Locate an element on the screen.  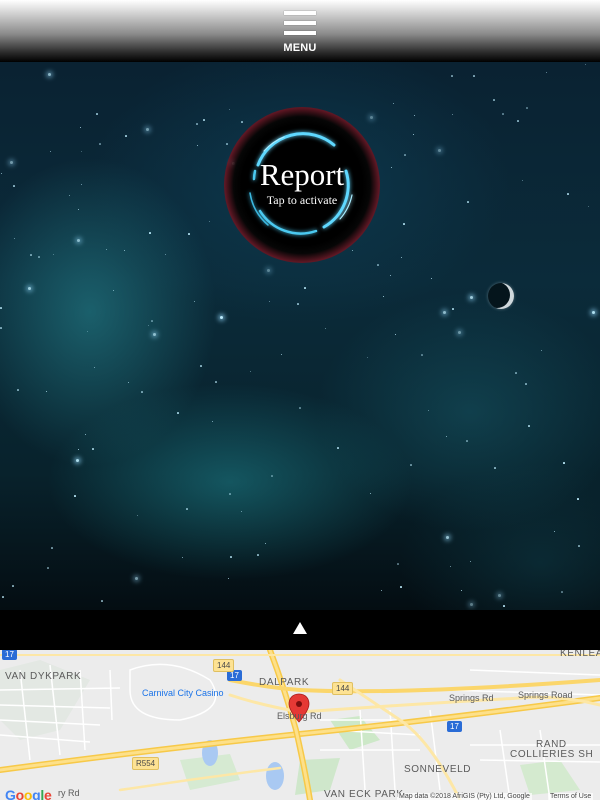
expand-map-button is located at coordinates (300, 629).